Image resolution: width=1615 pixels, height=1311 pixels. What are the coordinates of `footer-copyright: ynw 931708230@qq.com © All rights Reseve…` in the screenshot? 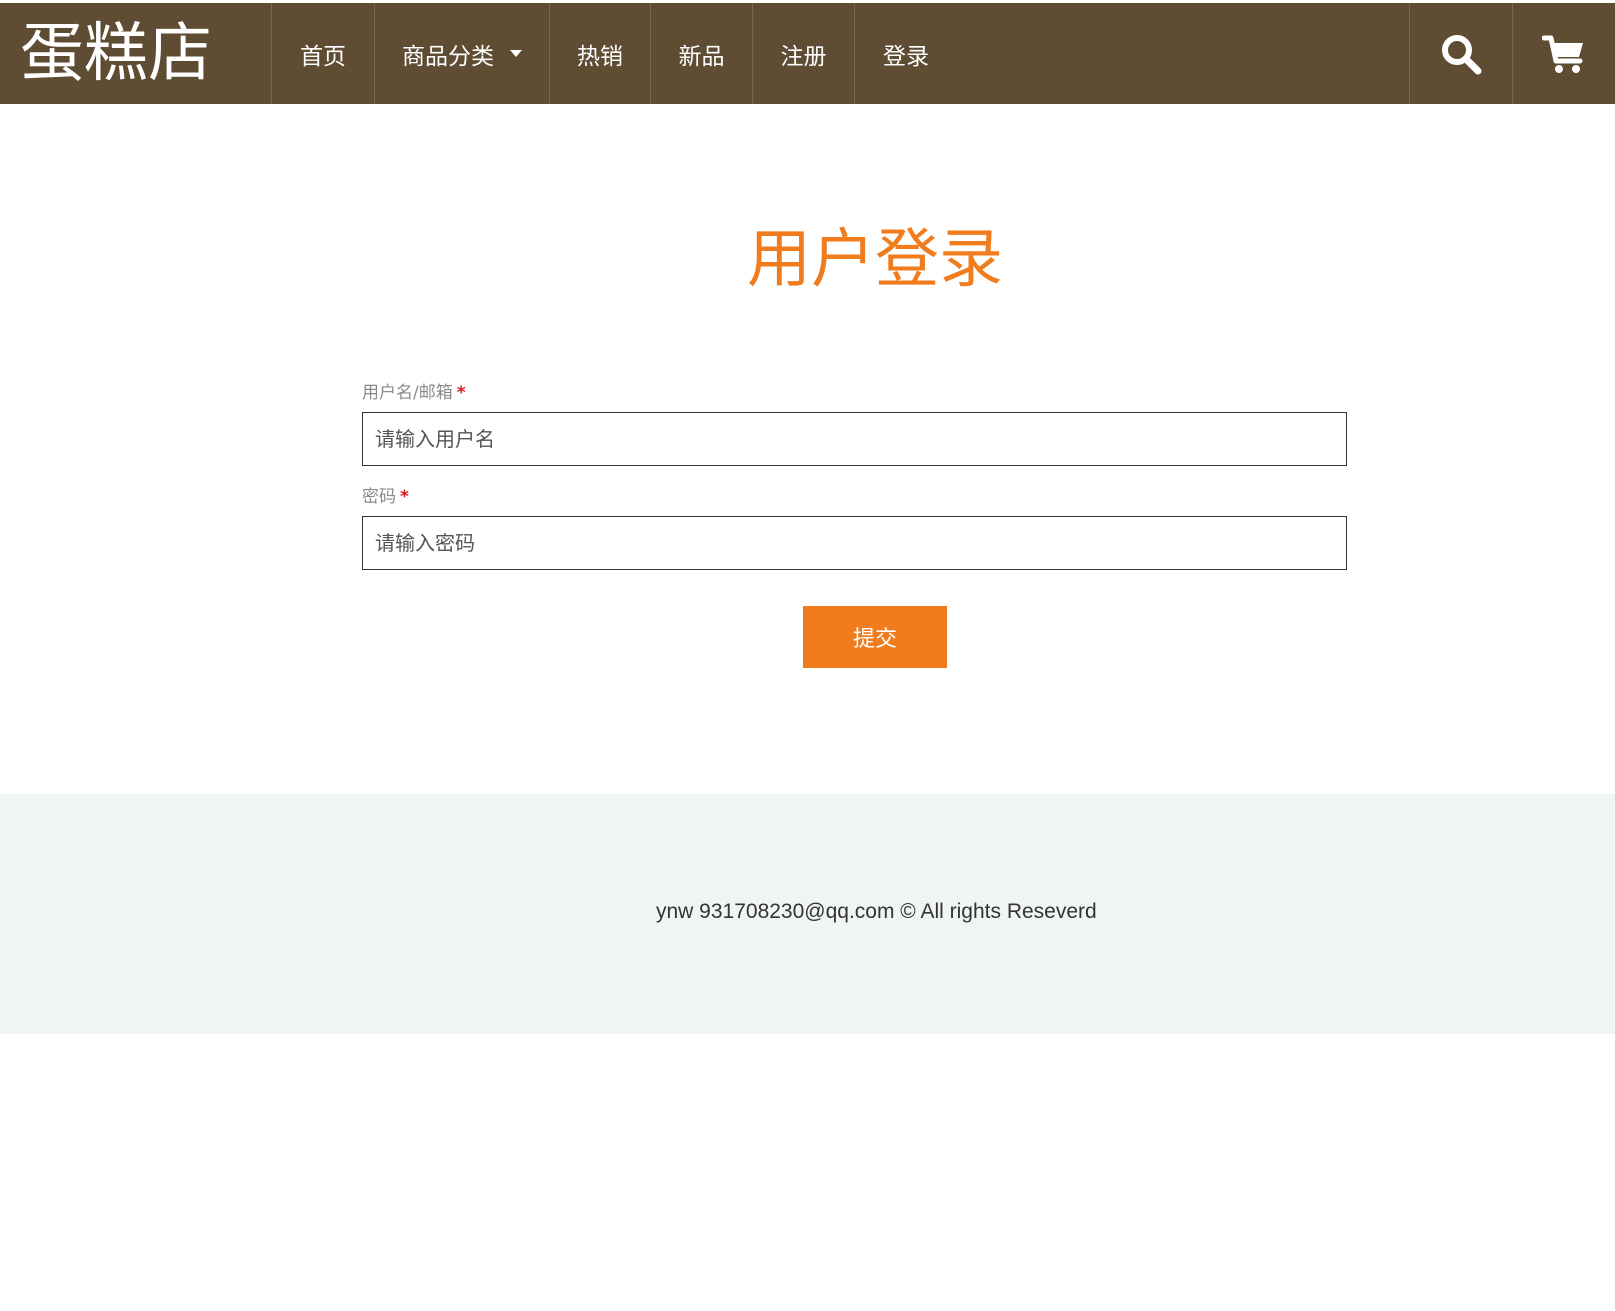 It's located at (876, 911).